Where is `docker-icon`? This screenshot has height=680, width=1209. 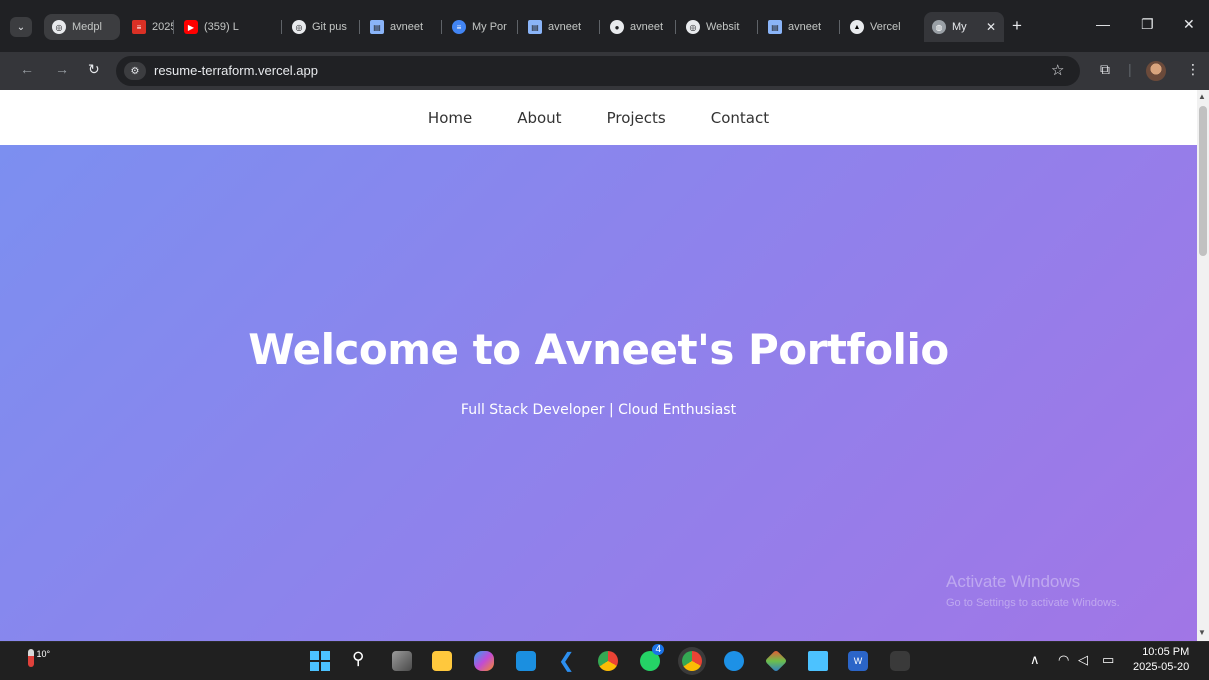 docker-icon is located at coordinates (734, 661).